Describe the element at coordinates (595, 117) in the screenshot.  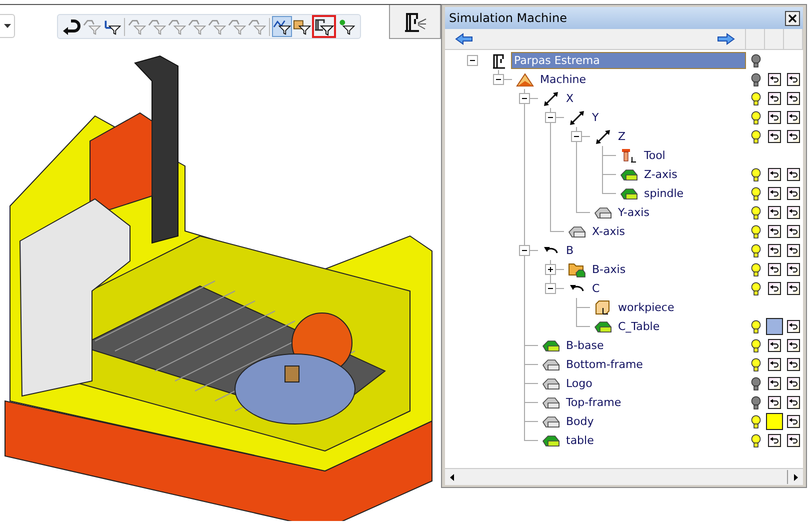
I see `tree-item: Y` at that location.